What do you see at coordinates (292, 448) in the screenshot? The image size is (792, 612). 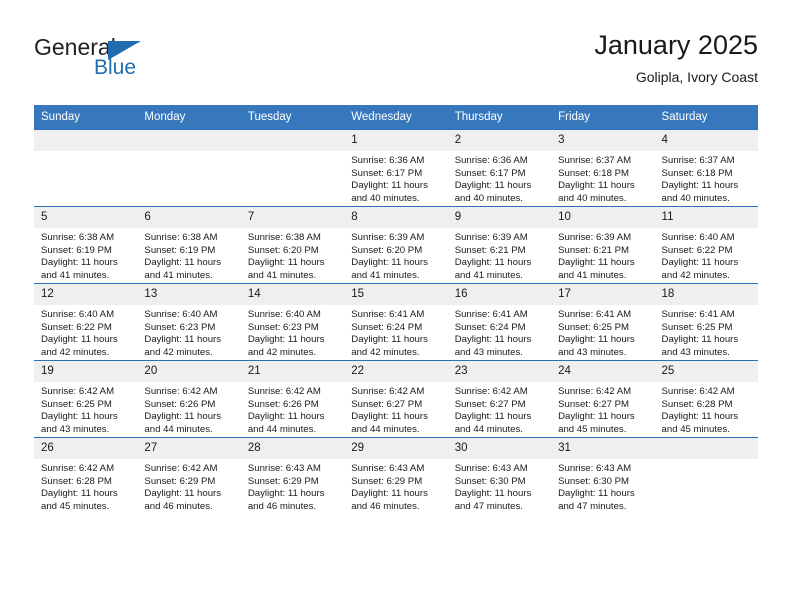 I see `day-number: 28` at bounding box center [292, 448].